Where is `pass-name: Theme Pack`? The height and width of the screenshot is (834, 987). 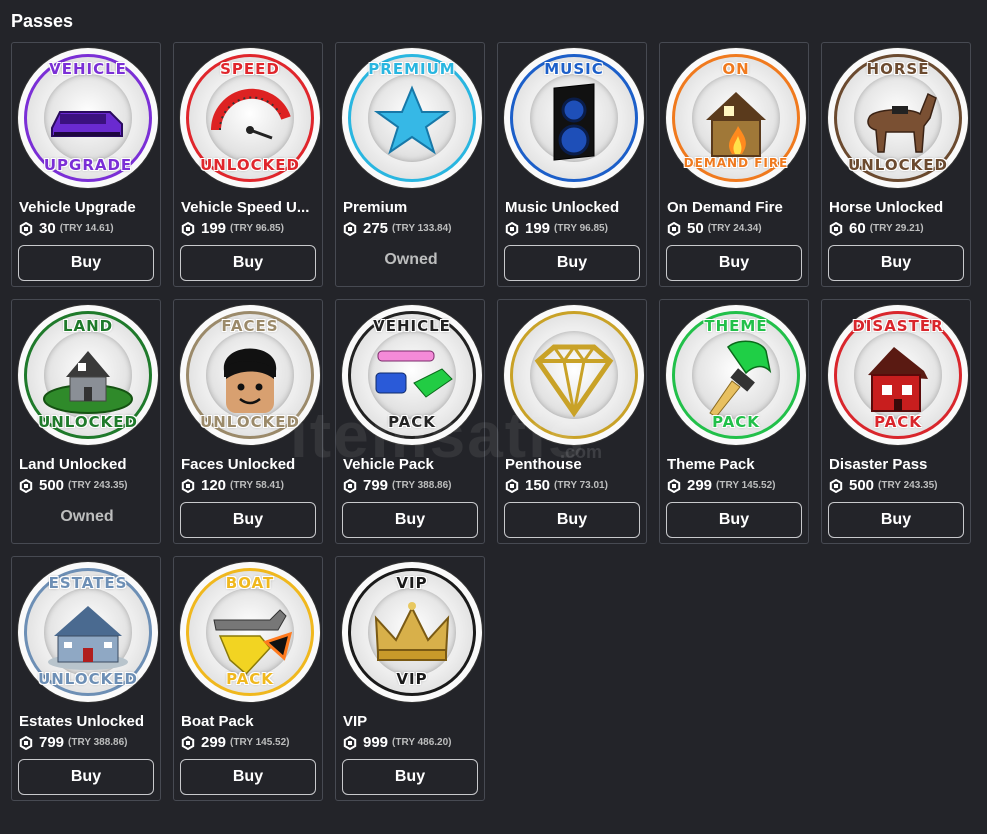
pass-name: Theme Pack is located at coordinates (736, 464).